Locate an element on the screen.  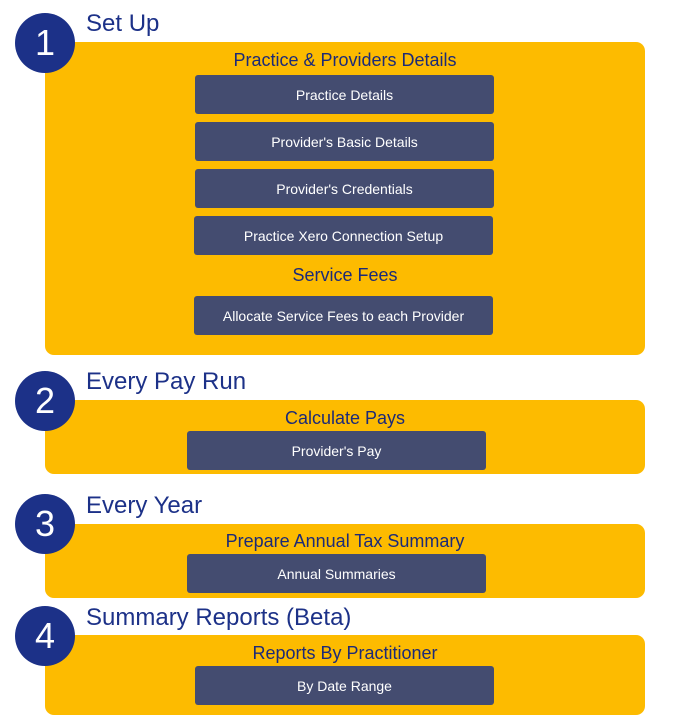
section-title: Every Pay Run is located at coordinates (166, 381).